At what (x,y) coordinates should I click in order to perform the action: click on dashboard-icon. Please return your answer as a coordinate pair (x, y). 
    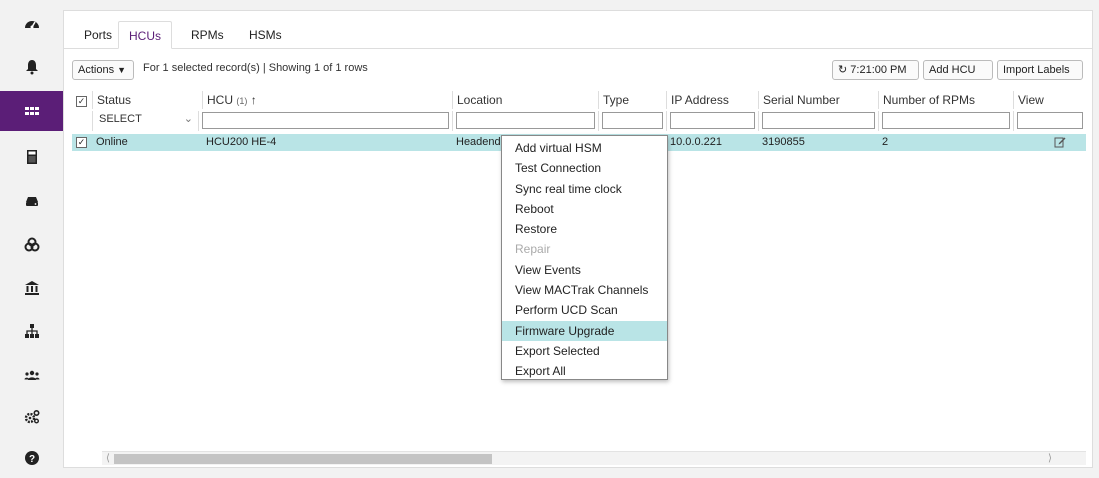
    Looking at the image, I should click on (31, 24).